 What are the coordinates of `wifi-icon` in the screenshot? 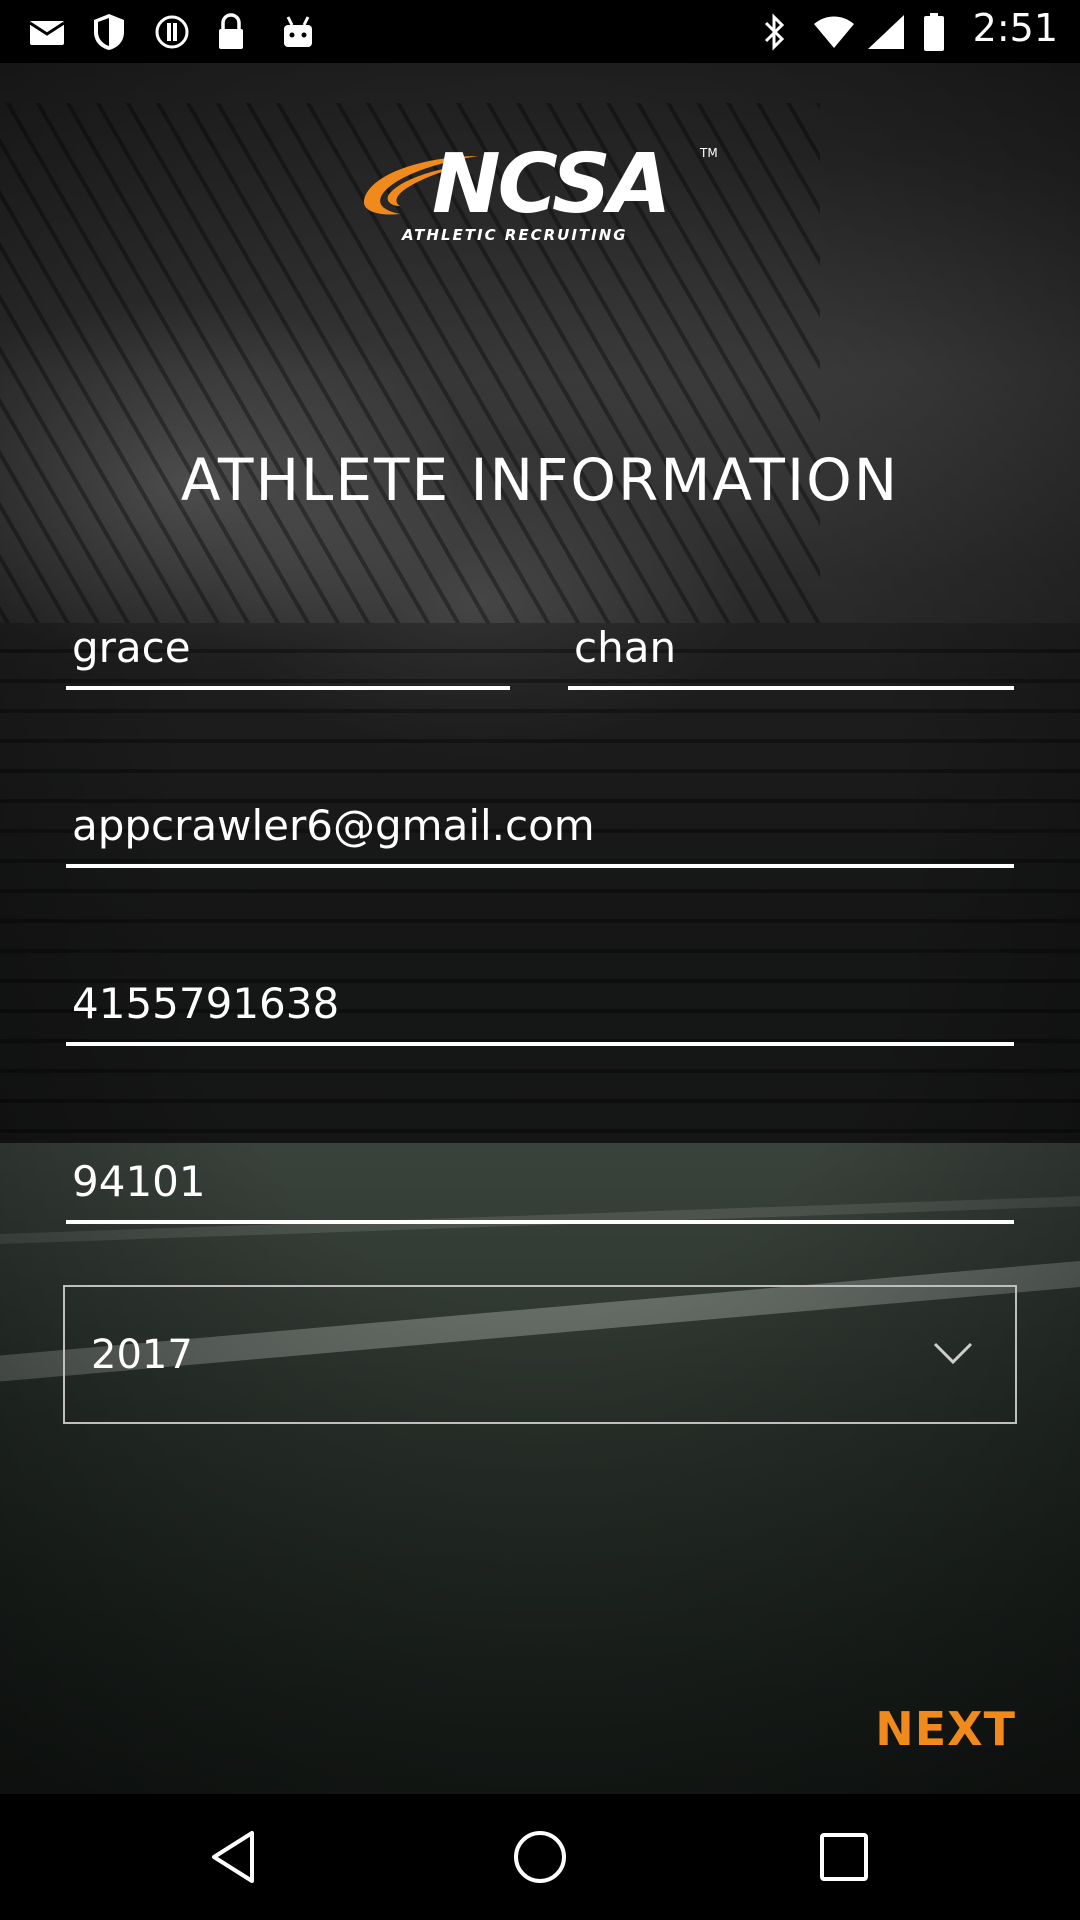 It's located at (834, 32).